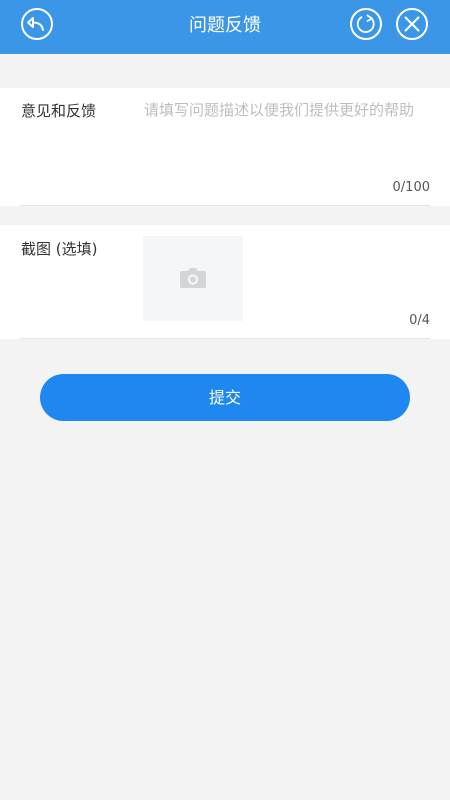 This screenshot has width=450, height=800. Describe the element at coordinates (419, 320) in the screenshot. I see `screenshot-counter: 0/4` at that location.